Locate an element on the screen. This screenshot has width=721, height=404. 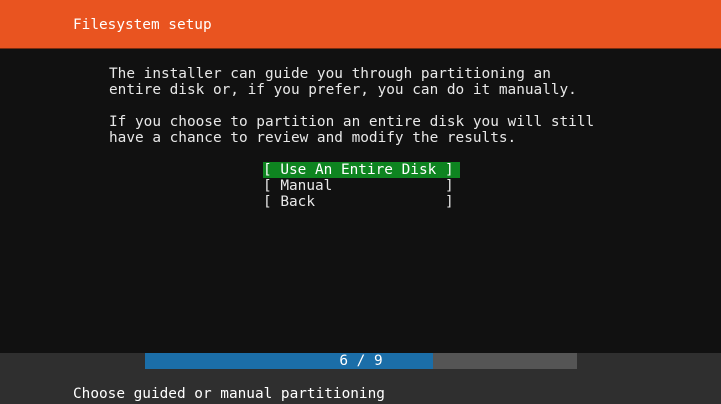
manual-button: [ Manual ] is located at coordinates (361, 186).